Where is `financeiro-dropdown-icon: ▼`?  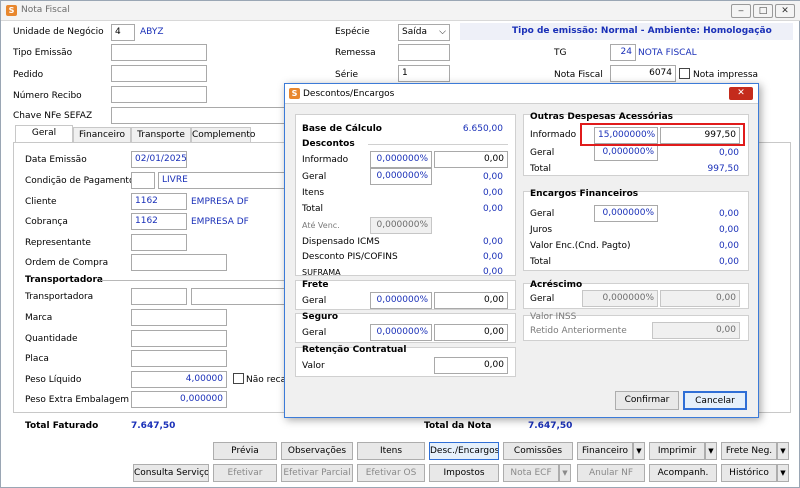 financeiro-dropdown-icon: ▼ is located at coordinates (639, 451).